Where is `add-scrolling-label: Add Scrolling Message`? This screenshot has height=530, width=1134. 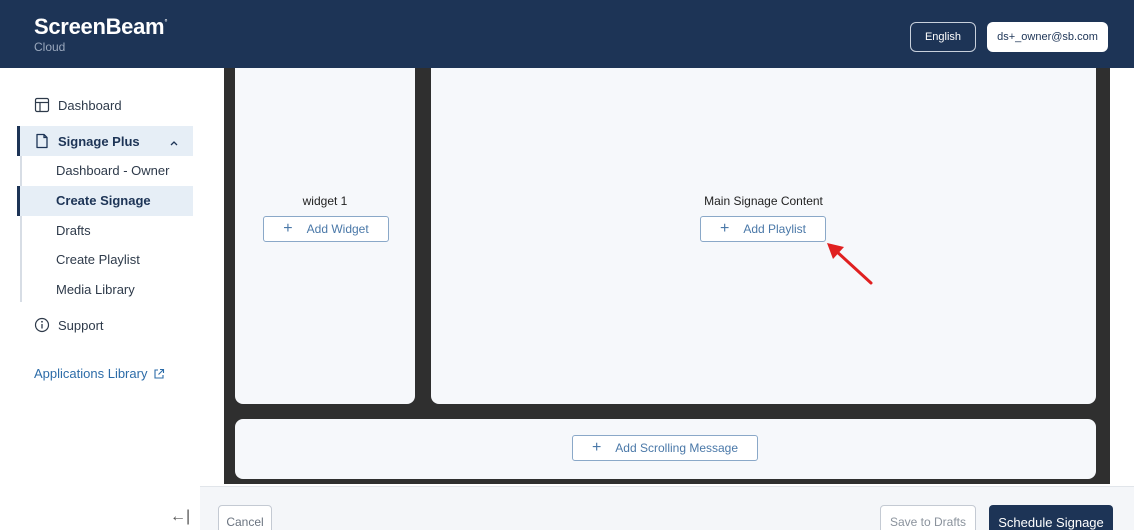
add-scrolling-label: Add Scrolling Message is located at coordinates (677, 448).